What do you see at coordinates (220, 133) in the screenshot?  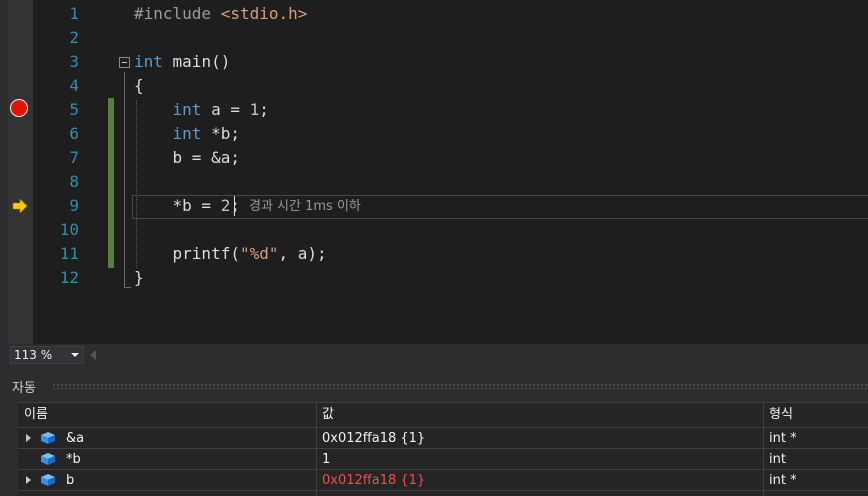 I see `code-token: *b;` at bounding box center [220, 133].